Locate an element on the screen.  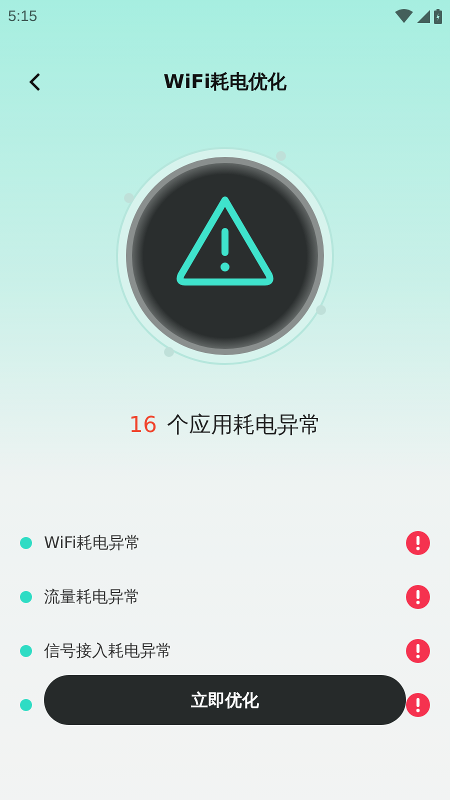
issue-label: WiFi耗电异常 is located at coordinates (93, 543).